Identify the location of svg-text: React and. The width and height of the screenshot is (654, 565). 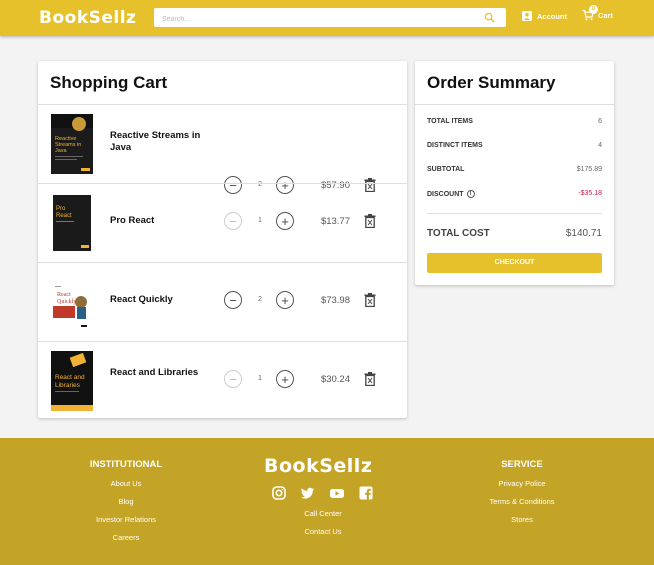
(70, 377).